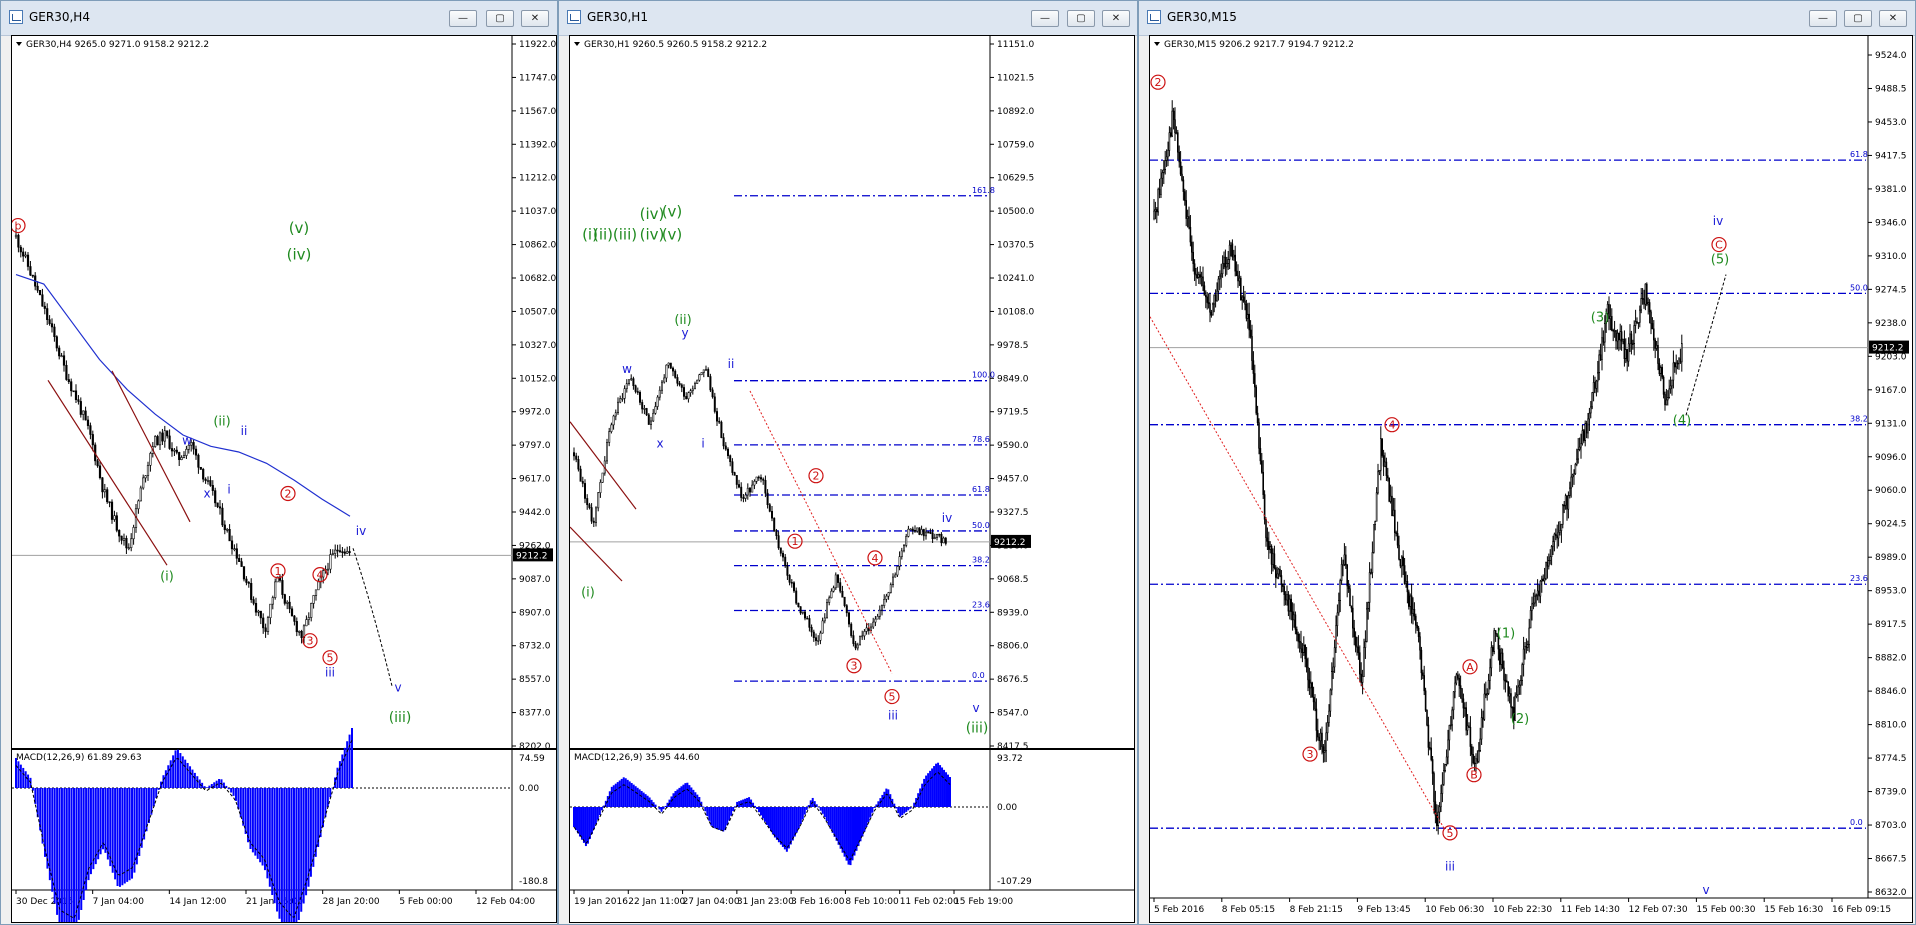 Image resolution: width=1916 pixels, height=925 pixels. What do you see at coordinates (1859, 287) in the screenshot?
I see `fib-level-label: 50.0` at bounding box center [1859, 287].